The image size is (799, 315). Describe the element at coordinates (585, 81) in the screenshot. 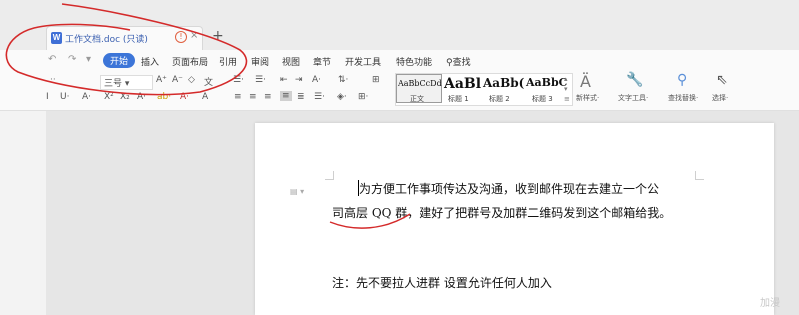

I see `new-style-icon: Ä` at that location.